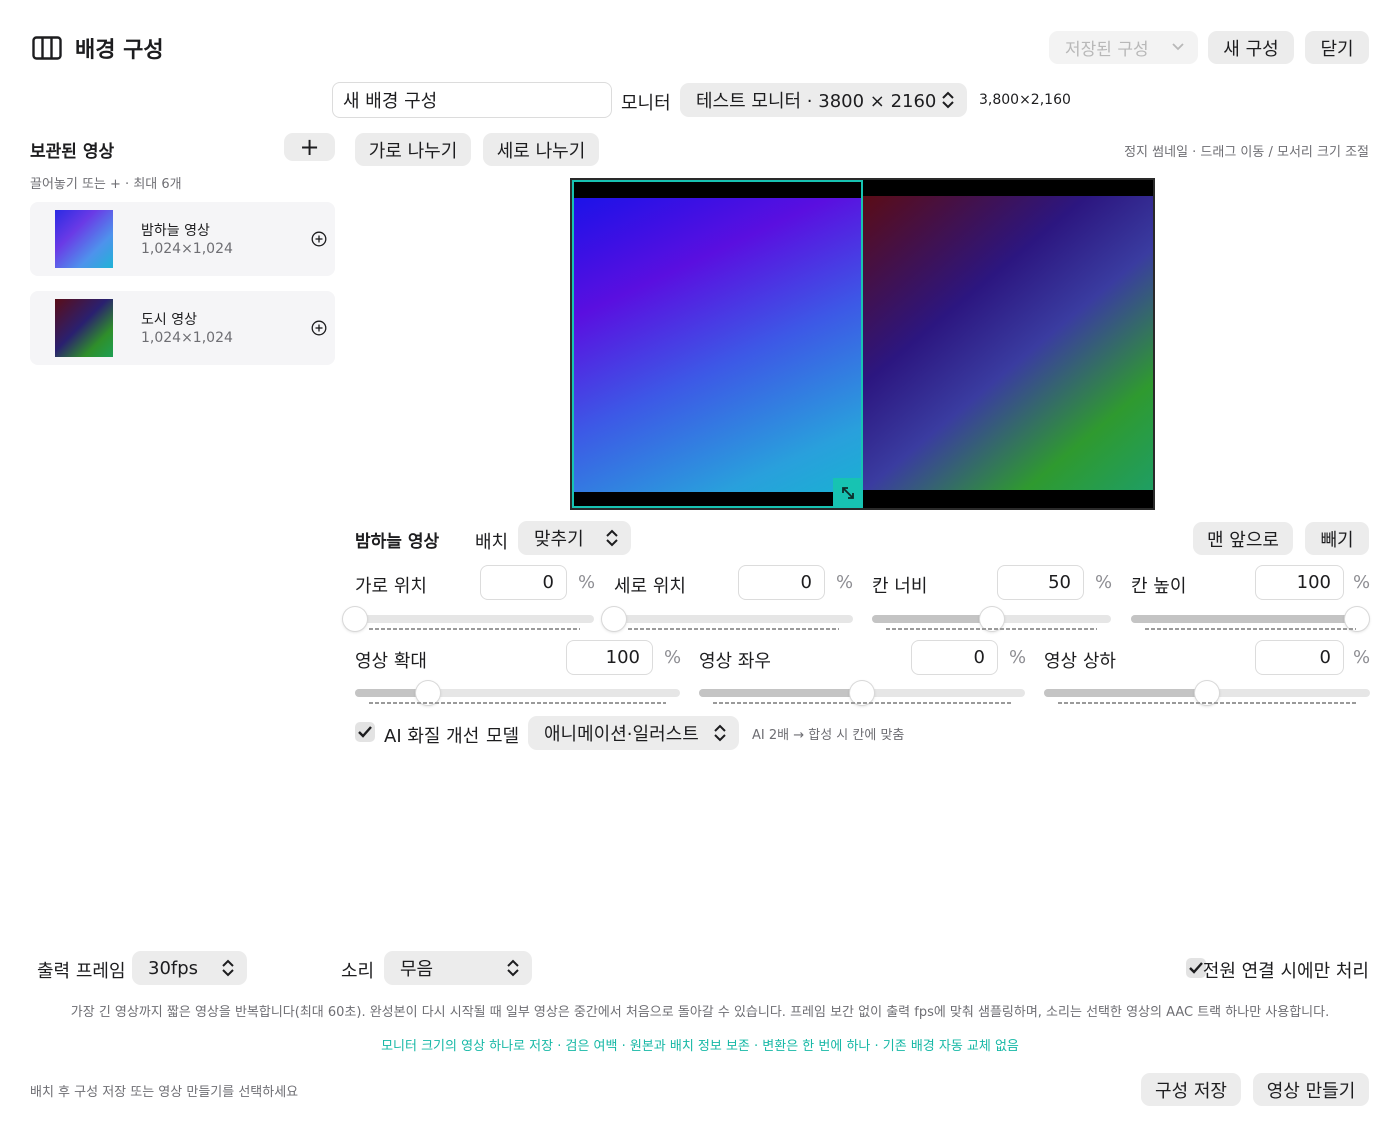  What do you see at coordinates (523, 582) in the screenshot?
I see `param-input-x: 0` at bounding box center [523, 582].